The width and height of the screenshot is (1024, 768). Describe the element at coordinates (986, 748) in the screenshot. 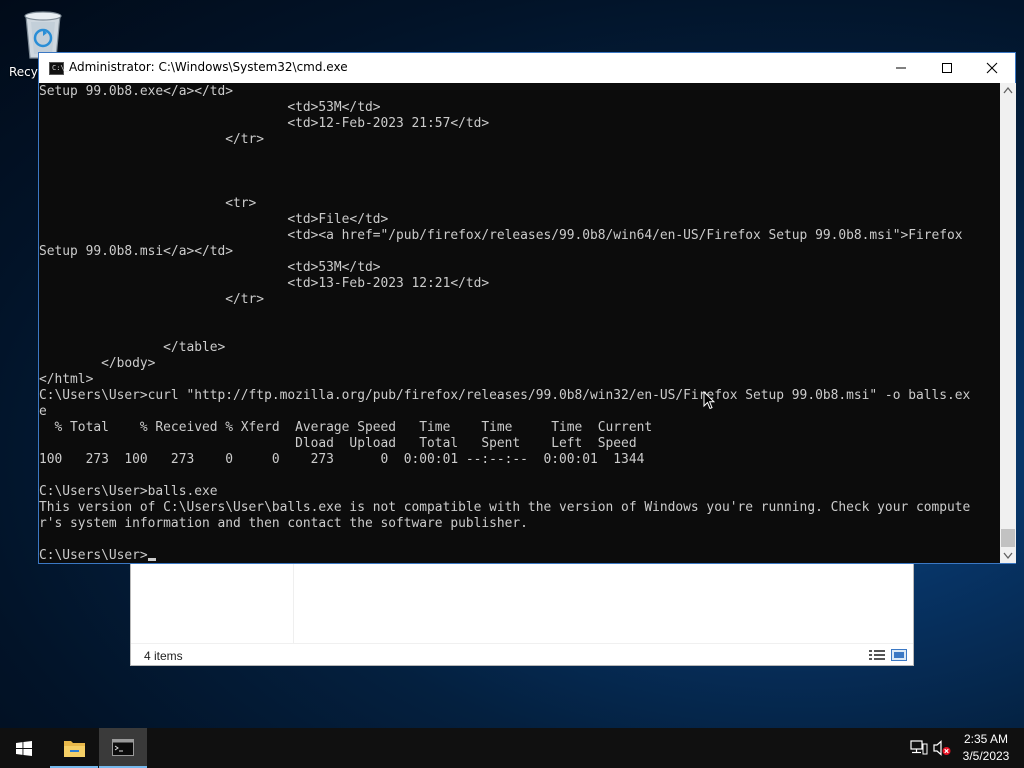

I see `system-clock: 2:35 AM 3/5/2023` at that location.